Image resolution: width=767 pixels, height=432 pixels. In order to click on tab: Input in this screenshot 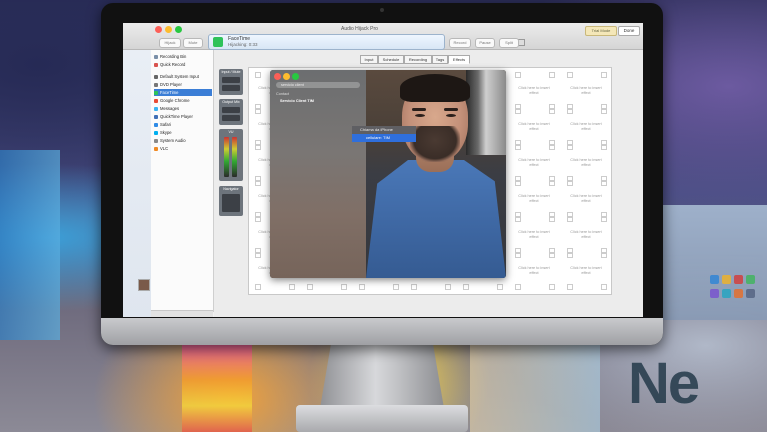, I will do `click(369, 59)`.